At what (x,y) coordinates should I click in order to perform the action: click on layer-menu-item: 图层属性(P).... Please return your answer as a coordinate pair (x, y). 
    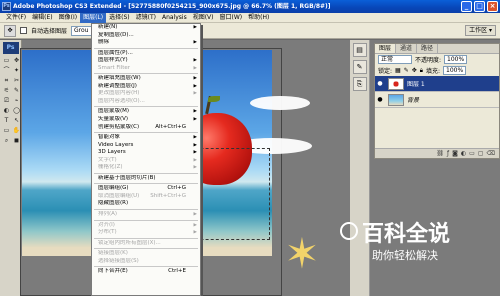
    Looking at the image, I should click on (146, 54).